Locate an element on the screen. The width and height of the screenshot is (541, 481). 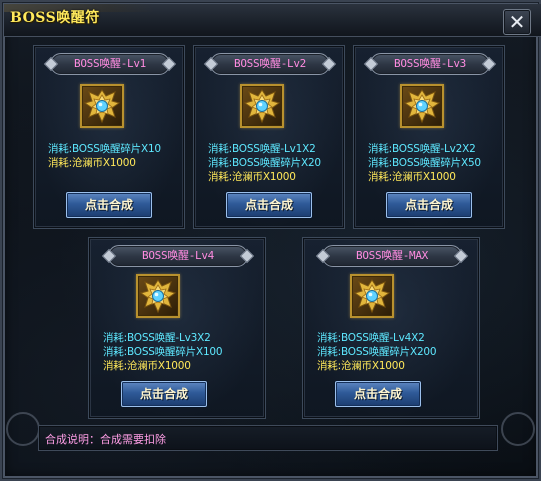
synthesis-note-bar: 合成说明：合成需要扣除 is located at coordinates (268, 438).